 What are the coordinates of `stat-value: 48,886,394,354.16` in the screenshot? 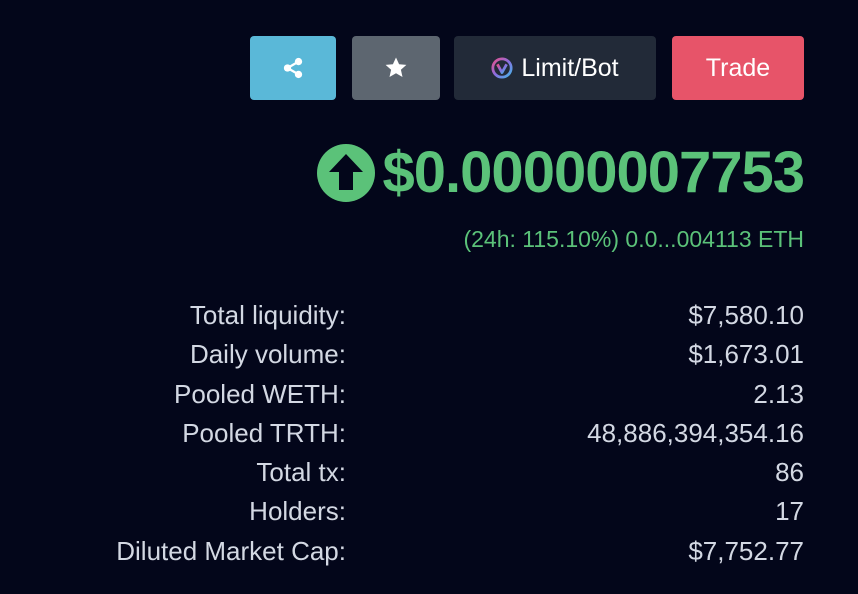 It's located at (695, 432).